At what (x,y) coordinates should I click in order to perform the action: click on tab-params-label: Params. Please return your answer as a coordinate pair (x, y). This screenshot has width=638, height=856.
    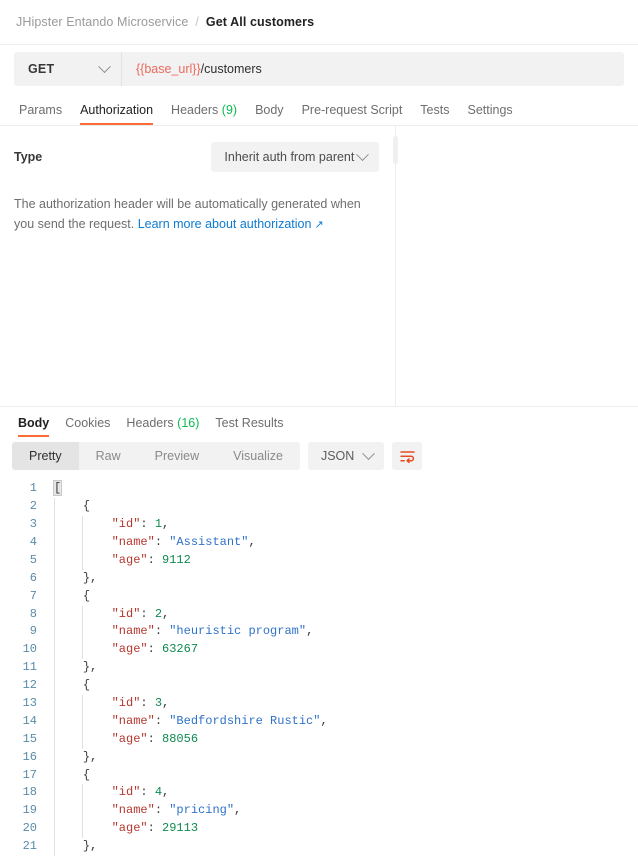
    Looking at the image, I should click on (41, 110).